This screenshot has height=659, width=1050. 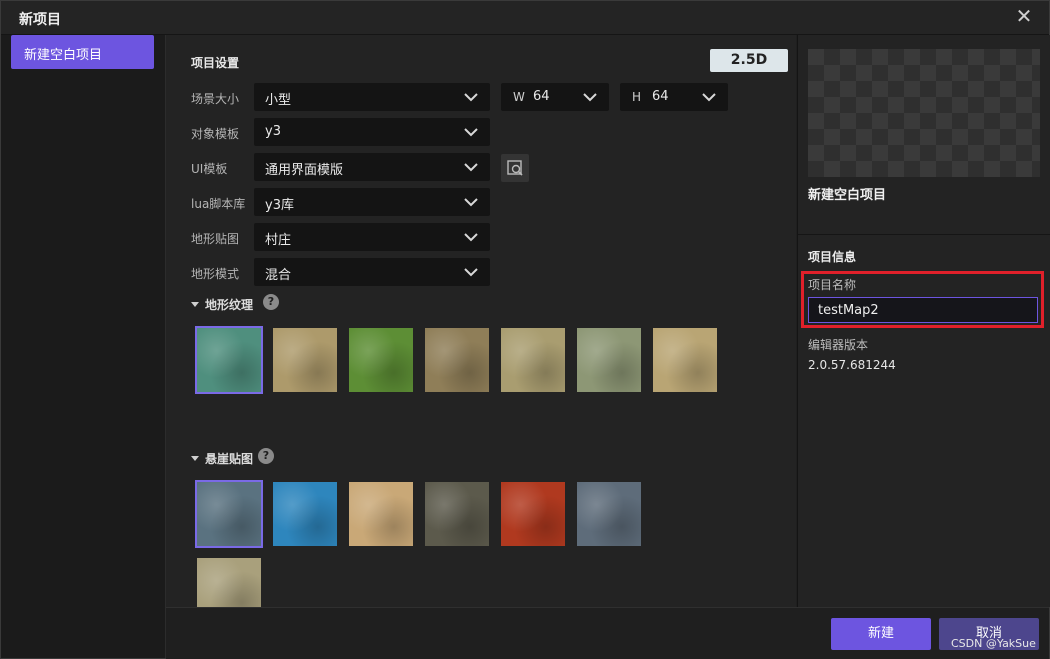 What do you see at coordinates (218, 204) in the screenshot?
I see `lua-library-label: lua脚本库` at bounding box center [218, 204].